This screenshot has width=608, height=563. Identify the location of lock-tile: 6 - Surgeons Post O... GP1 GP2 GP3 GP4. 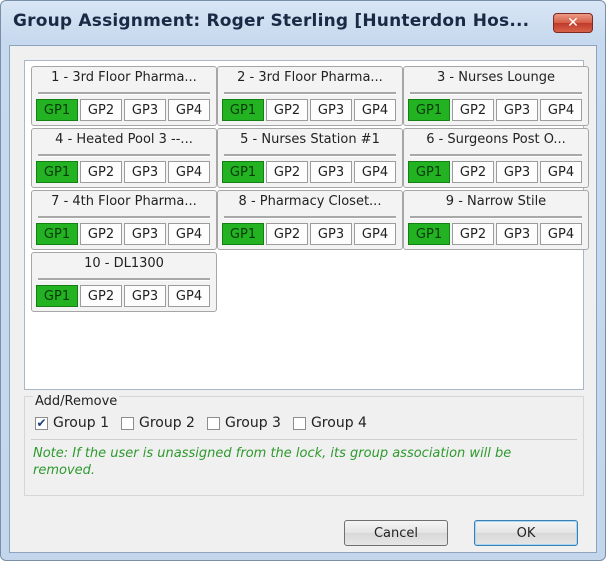
(496, 158).